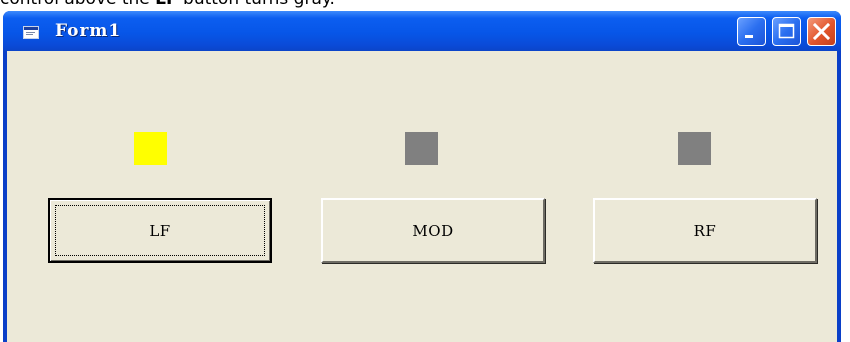 This screenshot has width=850, height=342. Describe the element at coordinates (77, 4) in the screenshot. I see `caption-text-before: control above the` at that location.